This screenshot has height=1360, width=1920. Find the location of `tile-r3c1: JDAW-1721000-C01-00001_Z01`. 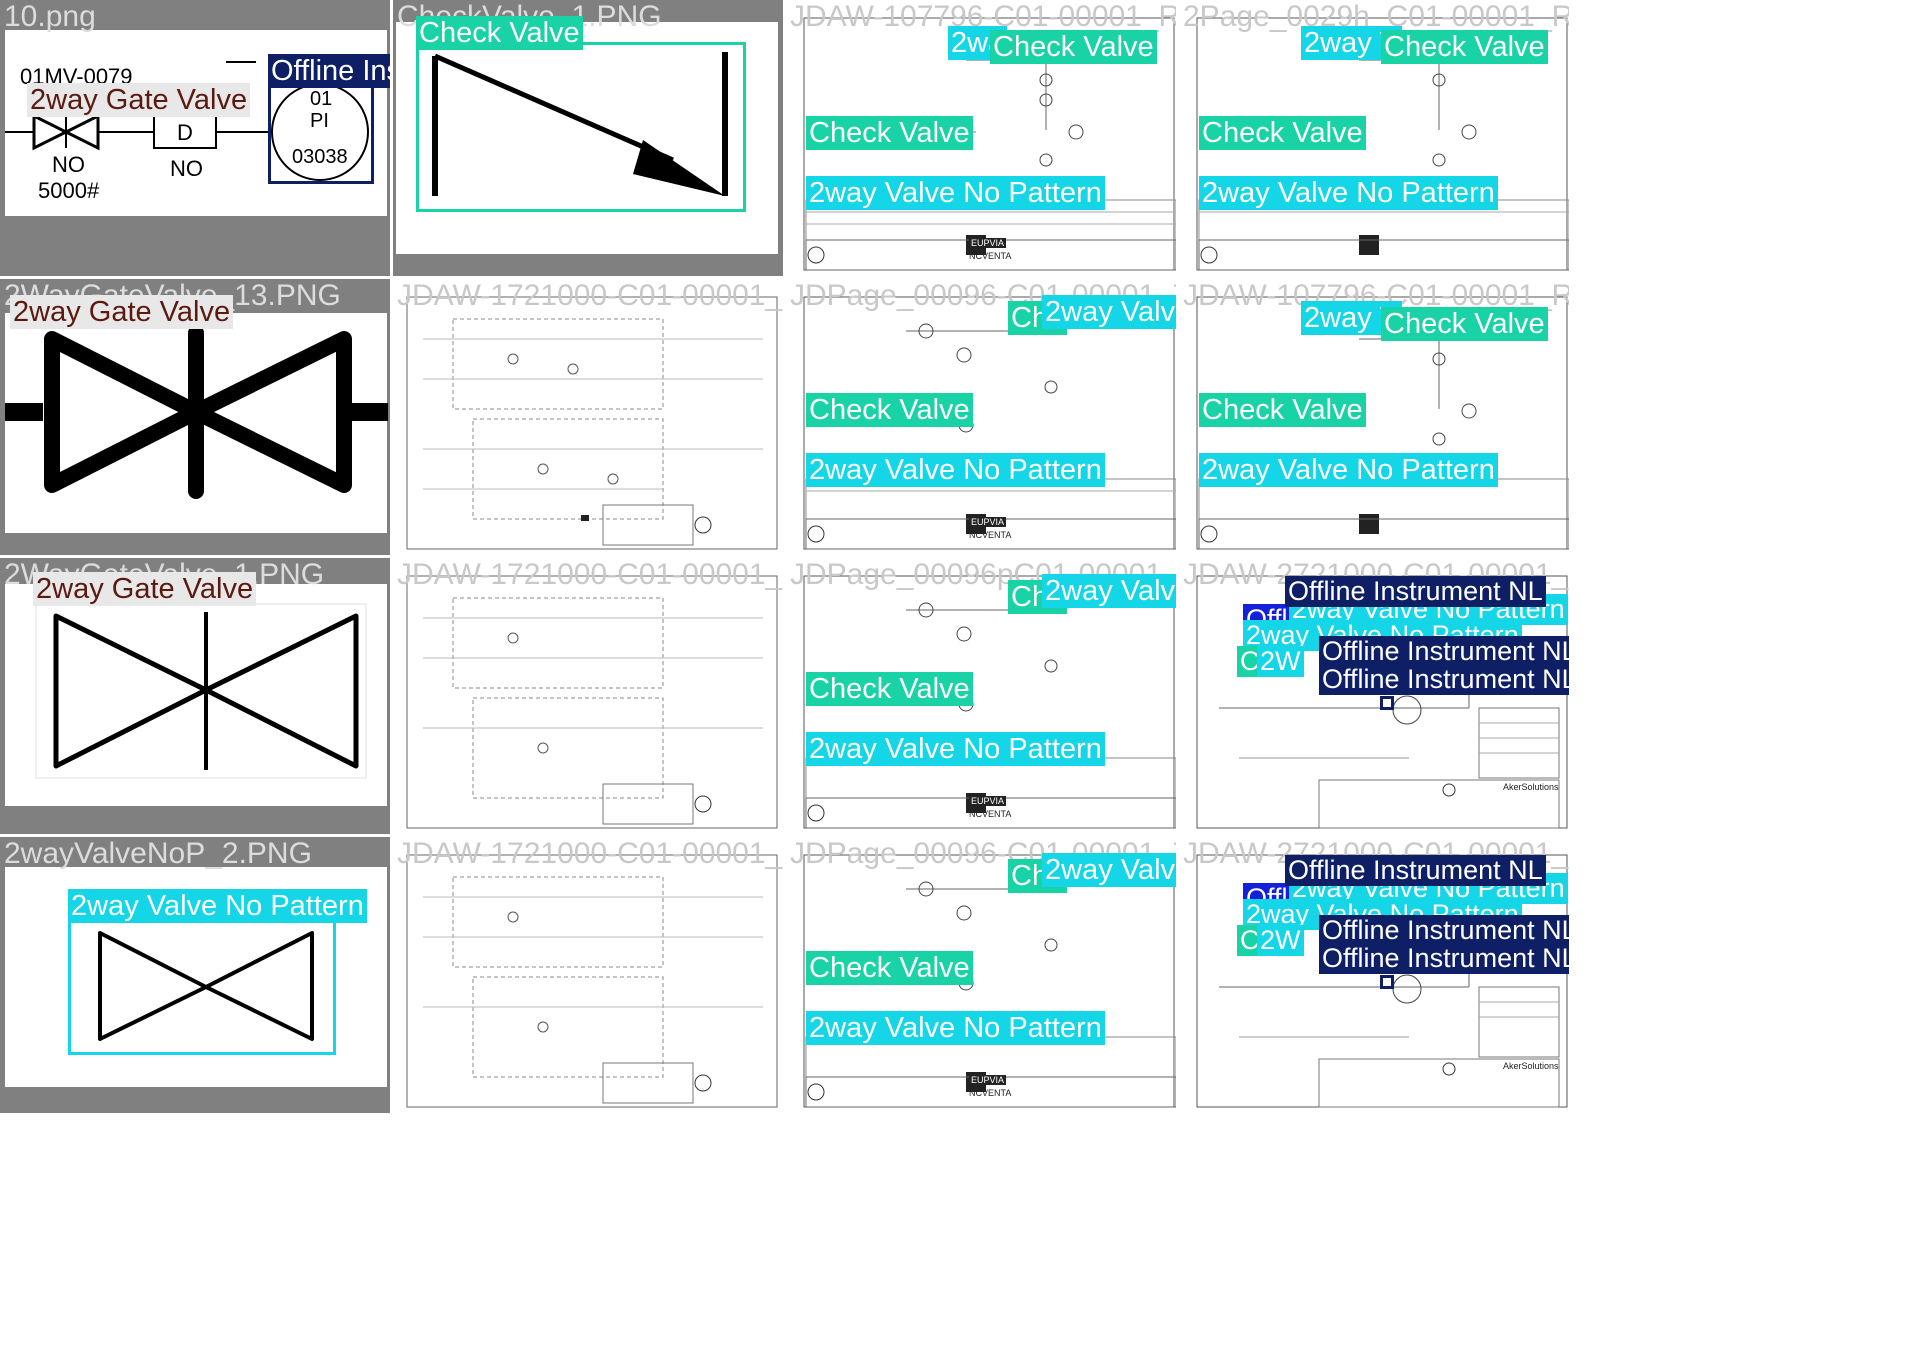

tile-r3c1: JDAW-1721000-C01-00001_Z01 is located at coordinates (588, 975).